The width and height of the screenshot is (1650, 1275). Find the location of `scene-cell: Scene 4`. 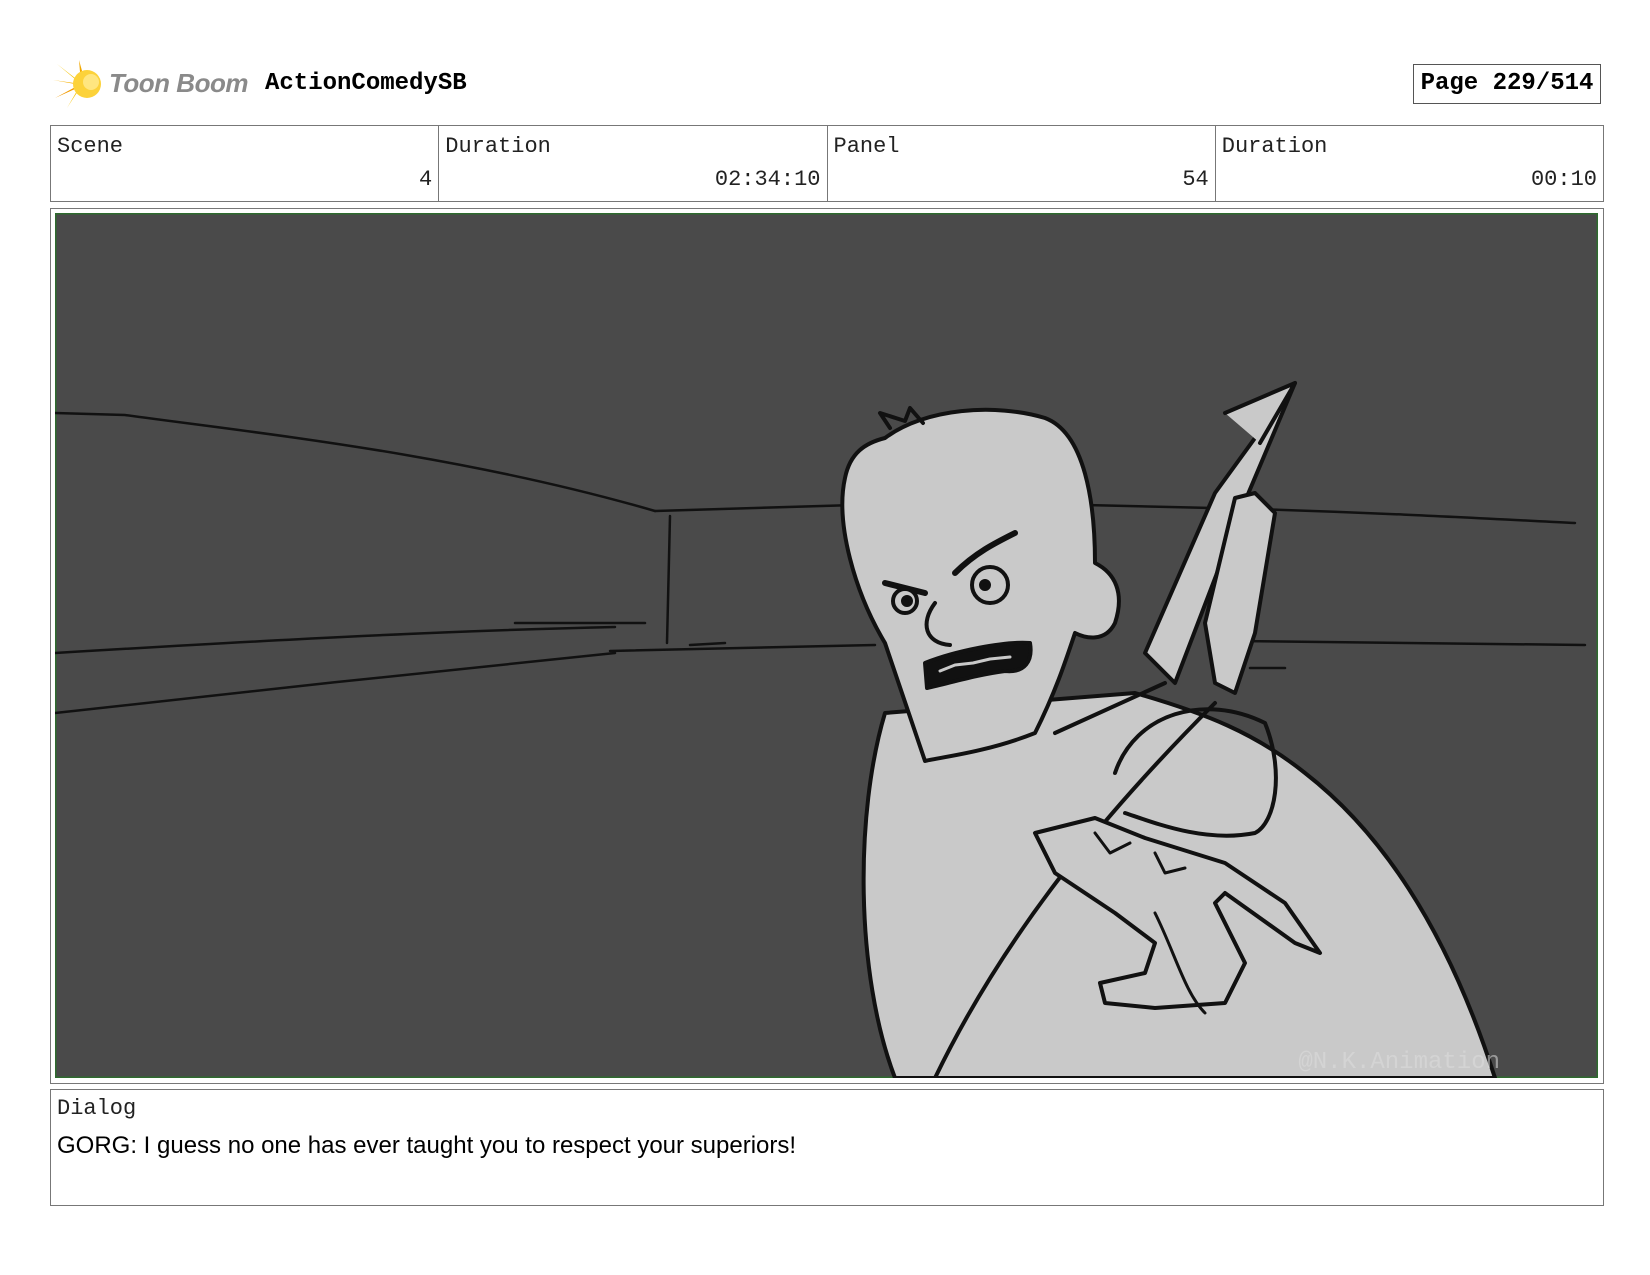

scene-cell: Scene 4 is located at coordinates (245, 163).